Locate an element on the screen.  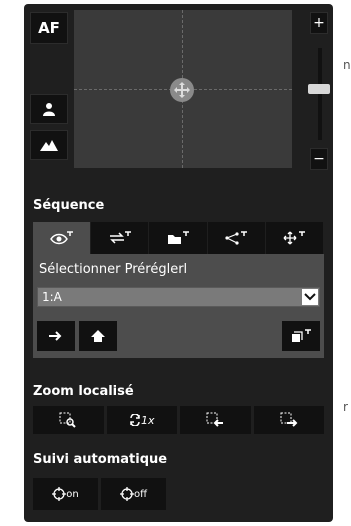
sequence-title: Séquence is located at coordinates (69, 205).